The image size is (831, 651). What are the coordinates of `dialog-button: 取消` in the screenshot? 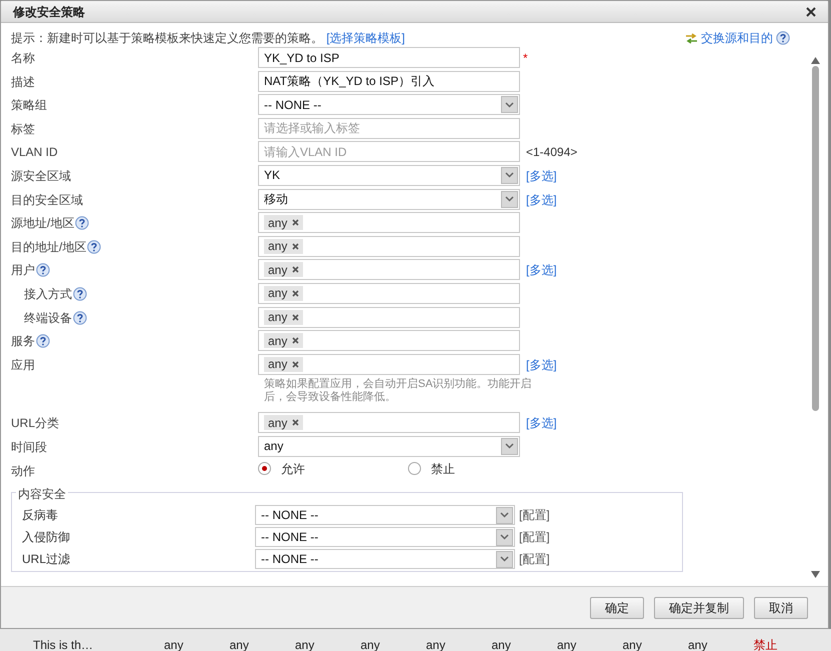 It's located at (781, 607).